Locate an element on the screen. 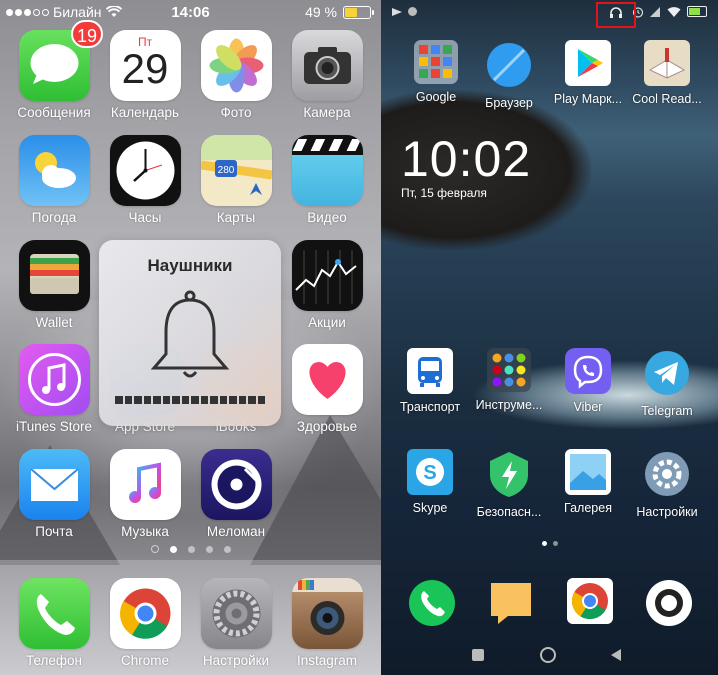 The width and height of the screenshot is (718, 675). bell-icon is located at coordinates (190, 334).